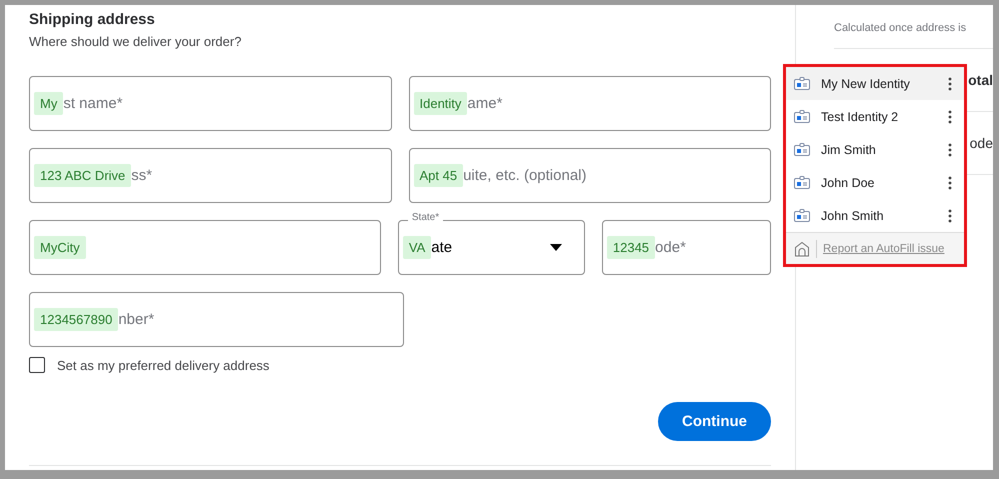  Describe the element at coordinates (163, 365) in the screenshot. I see `checkbox-label: Set as my preferred delivery address` at that location.